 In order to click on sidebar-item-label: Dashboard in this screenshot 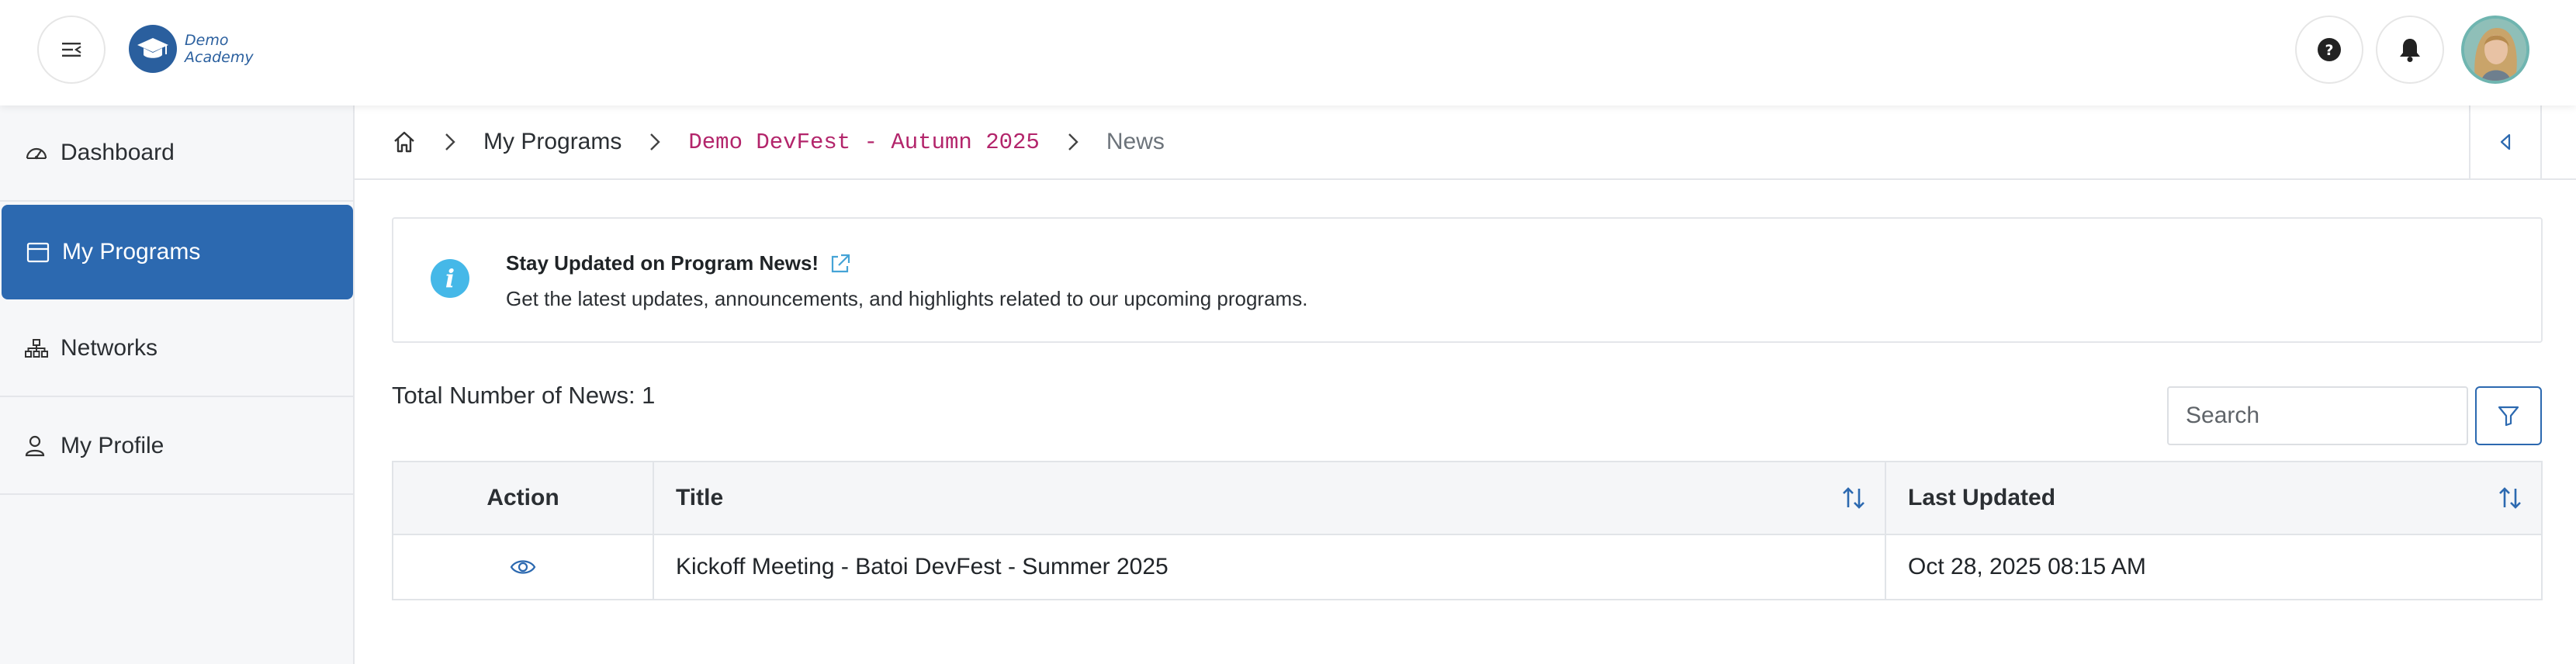, I will do `click(118, 152)`.